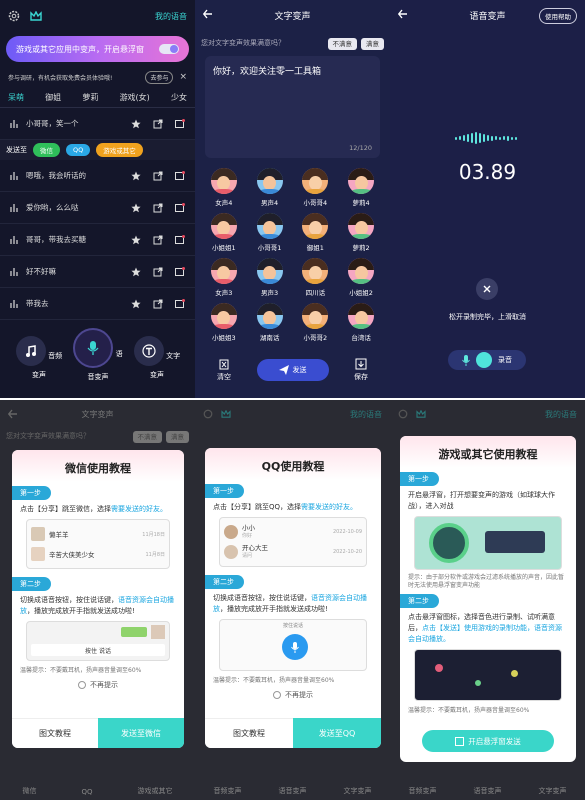 The image size is (585, 800). What do you see at coordinates (169, 49) in the screenshot?
I see `floating-window-toggle` at bounding box center [169, 49].